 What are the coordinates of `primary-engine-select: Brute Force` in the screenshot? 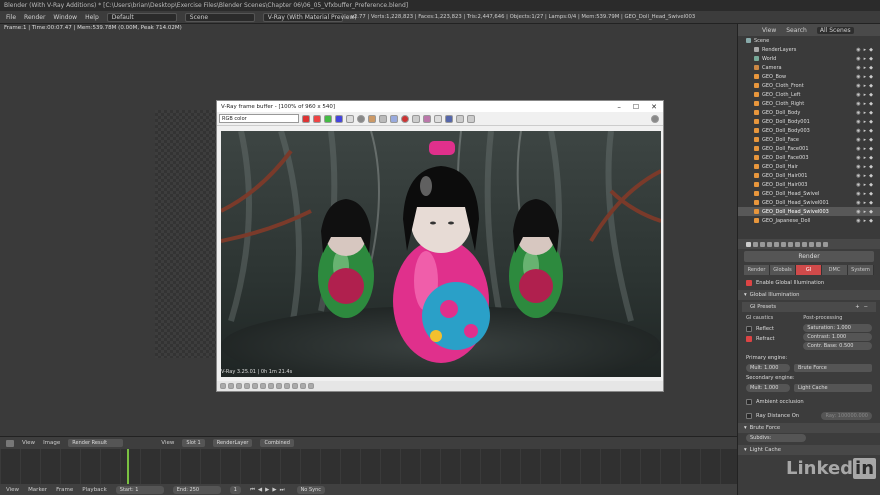 It's located at (833, 368).